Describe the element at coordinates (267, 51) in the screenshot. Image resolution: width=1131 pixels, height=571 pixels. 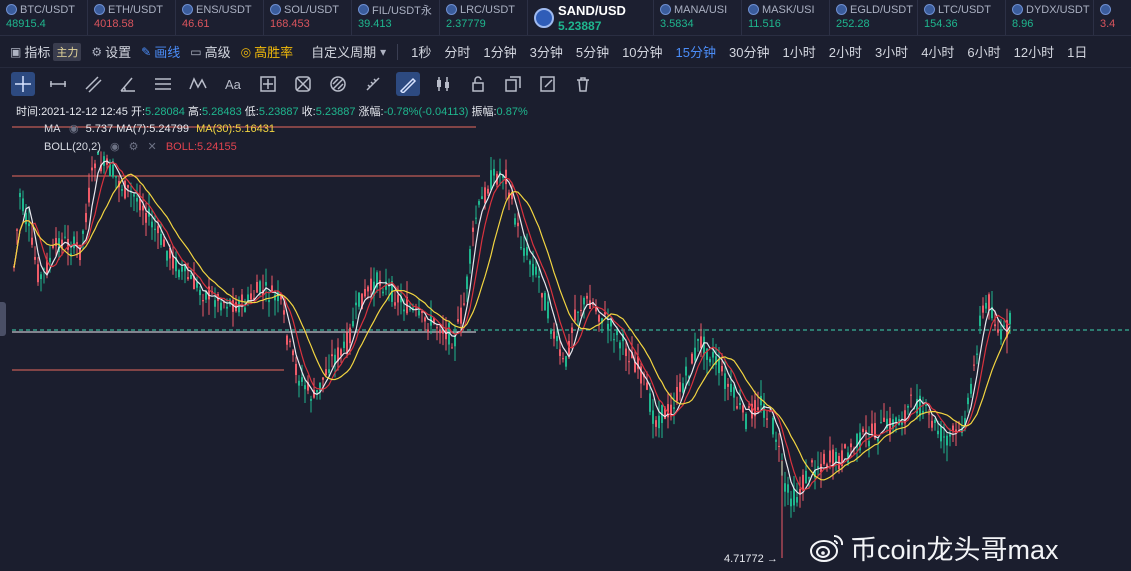
I see `winrate-menu: ◎ 高胜率` at that location.